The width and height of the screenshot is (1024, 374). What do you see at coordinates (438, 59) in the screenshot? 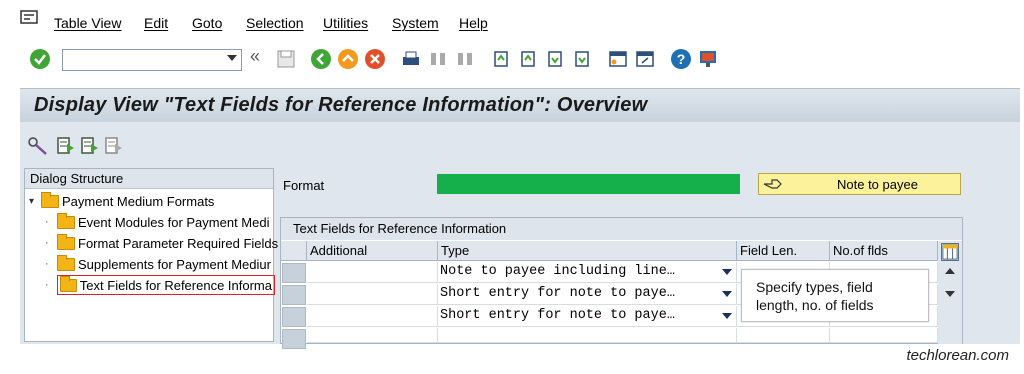
I see `find-icon` at bounding box center [438, 59].